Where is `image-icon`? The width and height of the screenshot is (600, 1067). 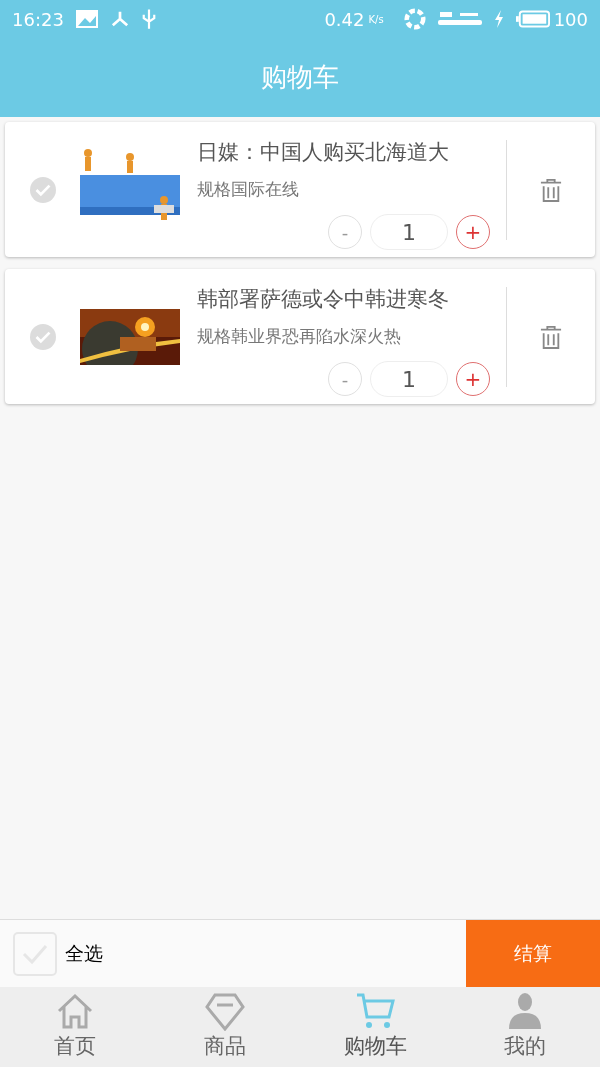
image-icon is located at coordinates (86, 19).